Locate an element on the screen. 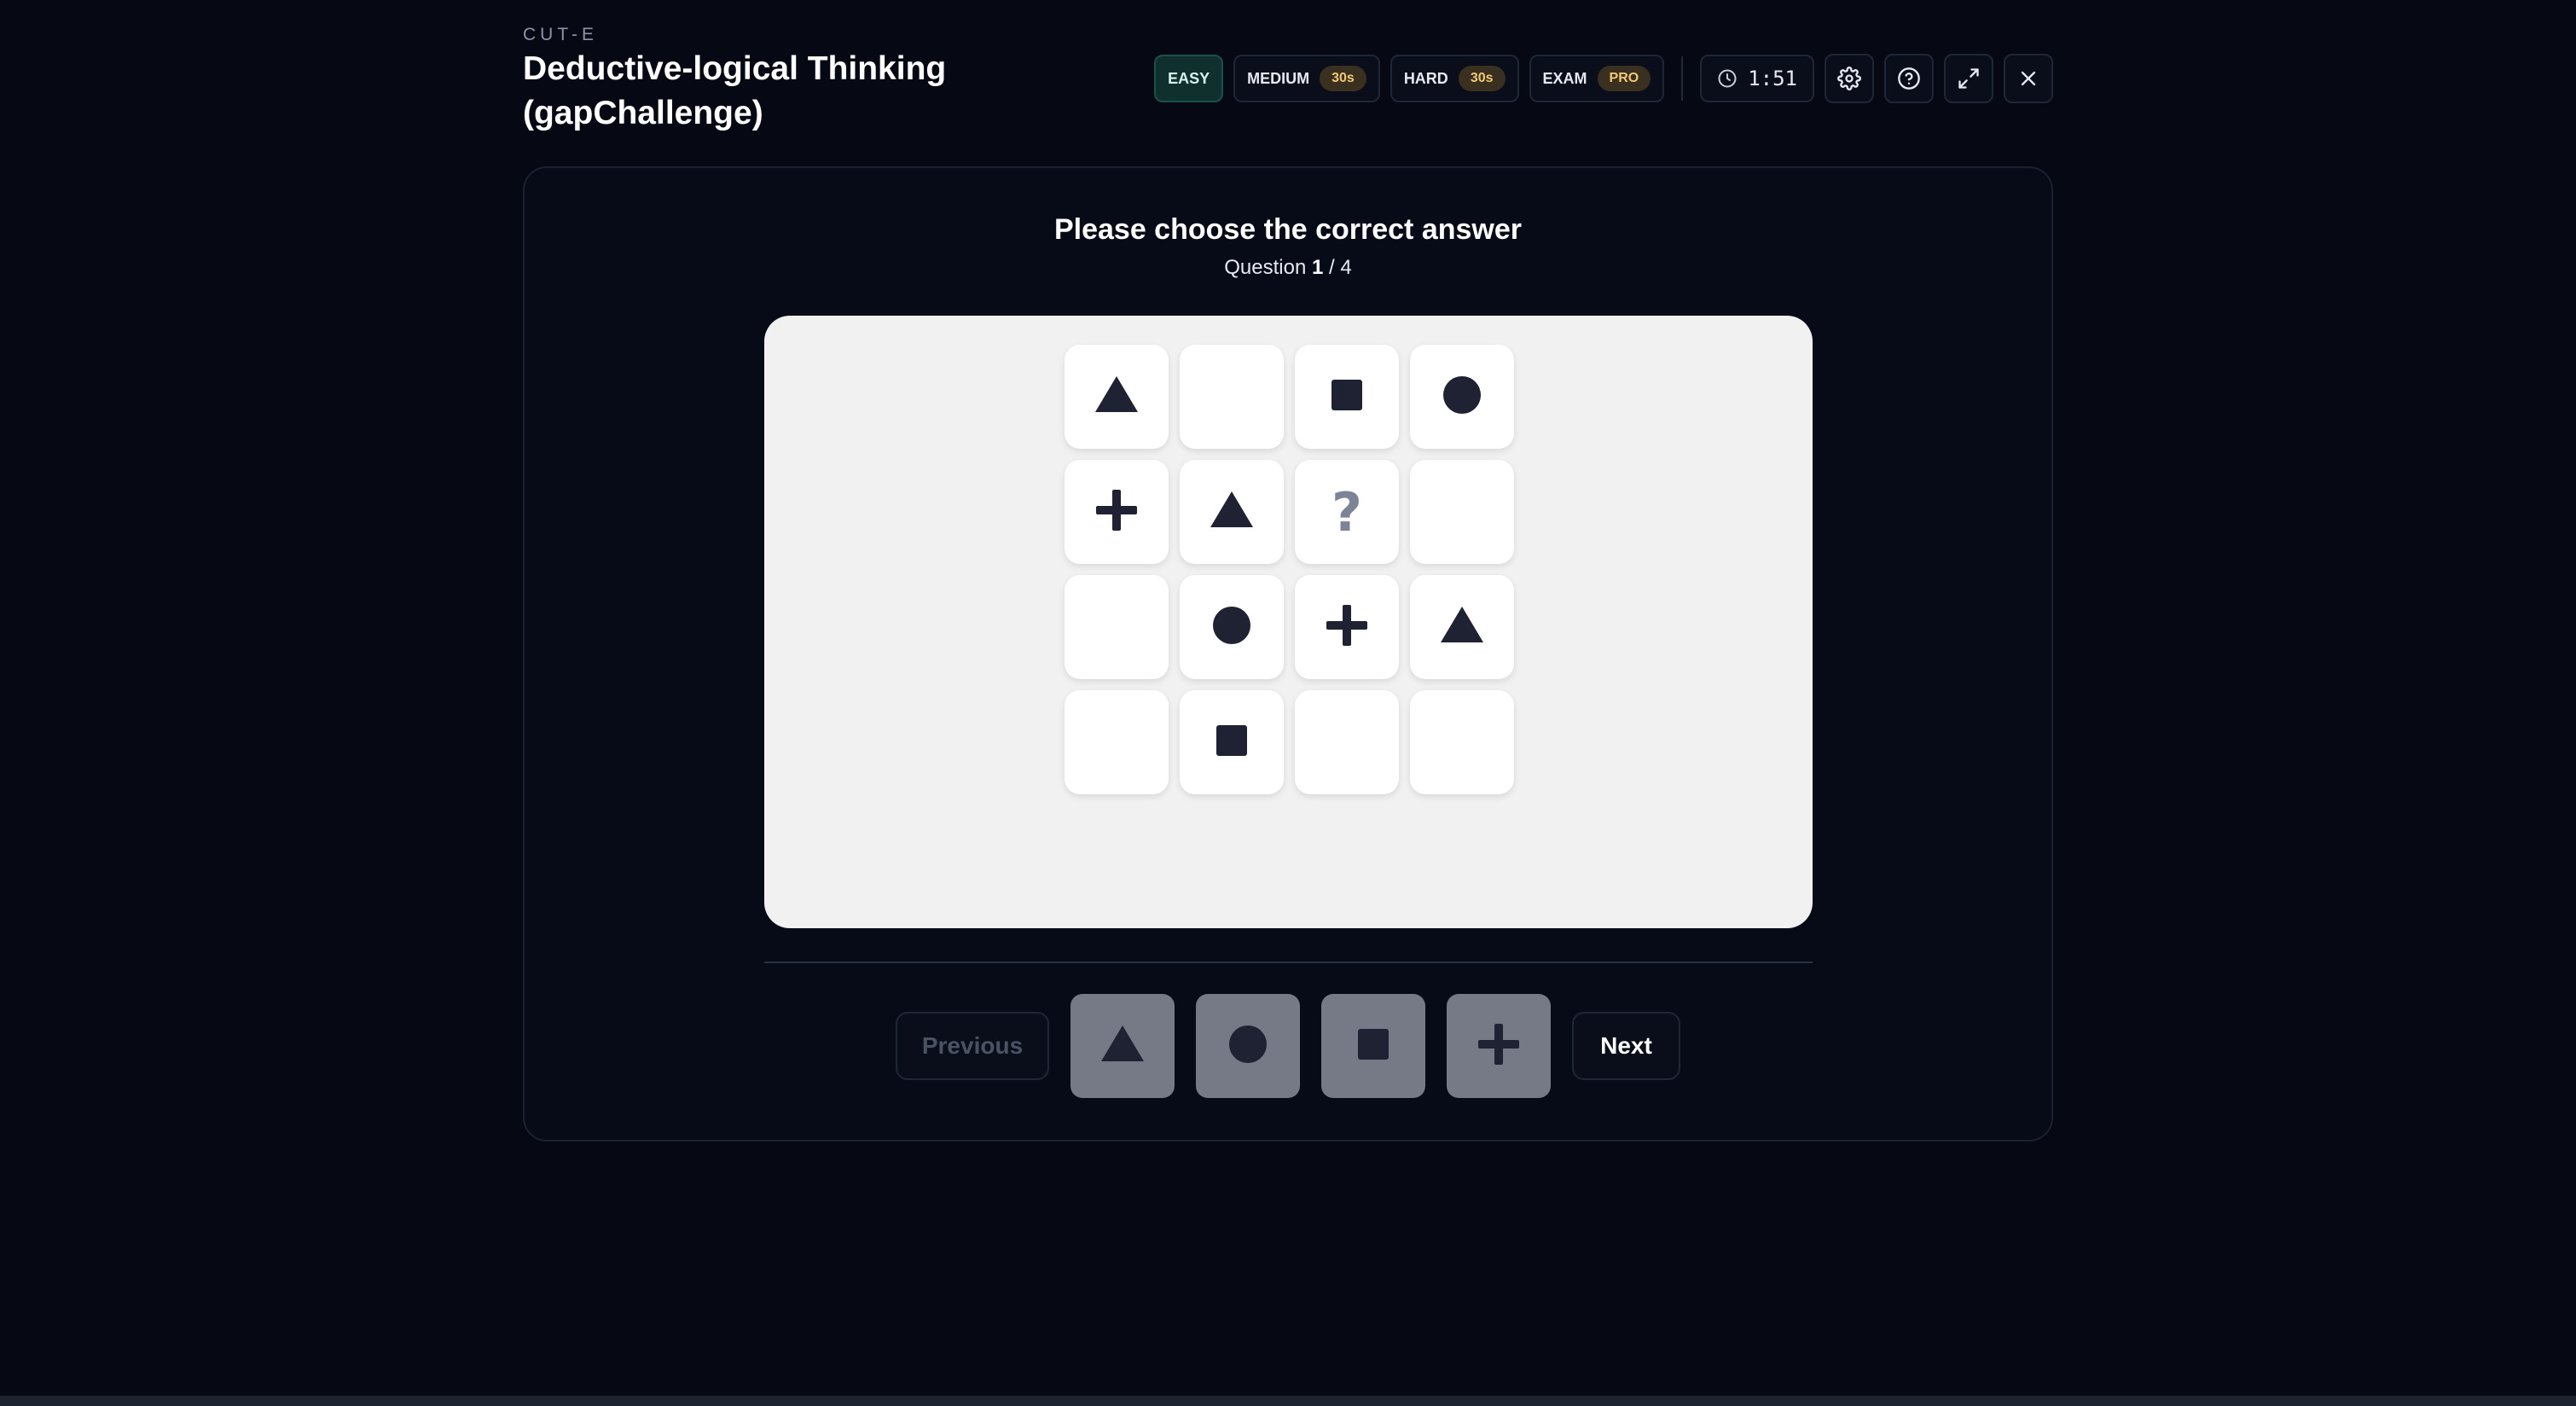  bottom-bar is located at coordinates (1288, 1401).